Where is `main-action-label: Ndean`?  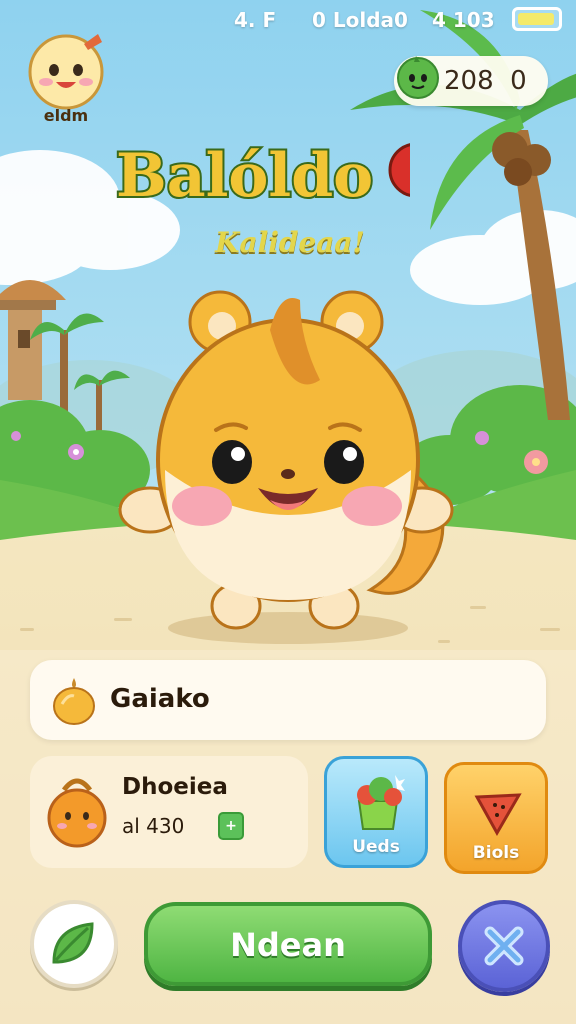 main-action-label: Ndean is located at coordinates (288, 945).